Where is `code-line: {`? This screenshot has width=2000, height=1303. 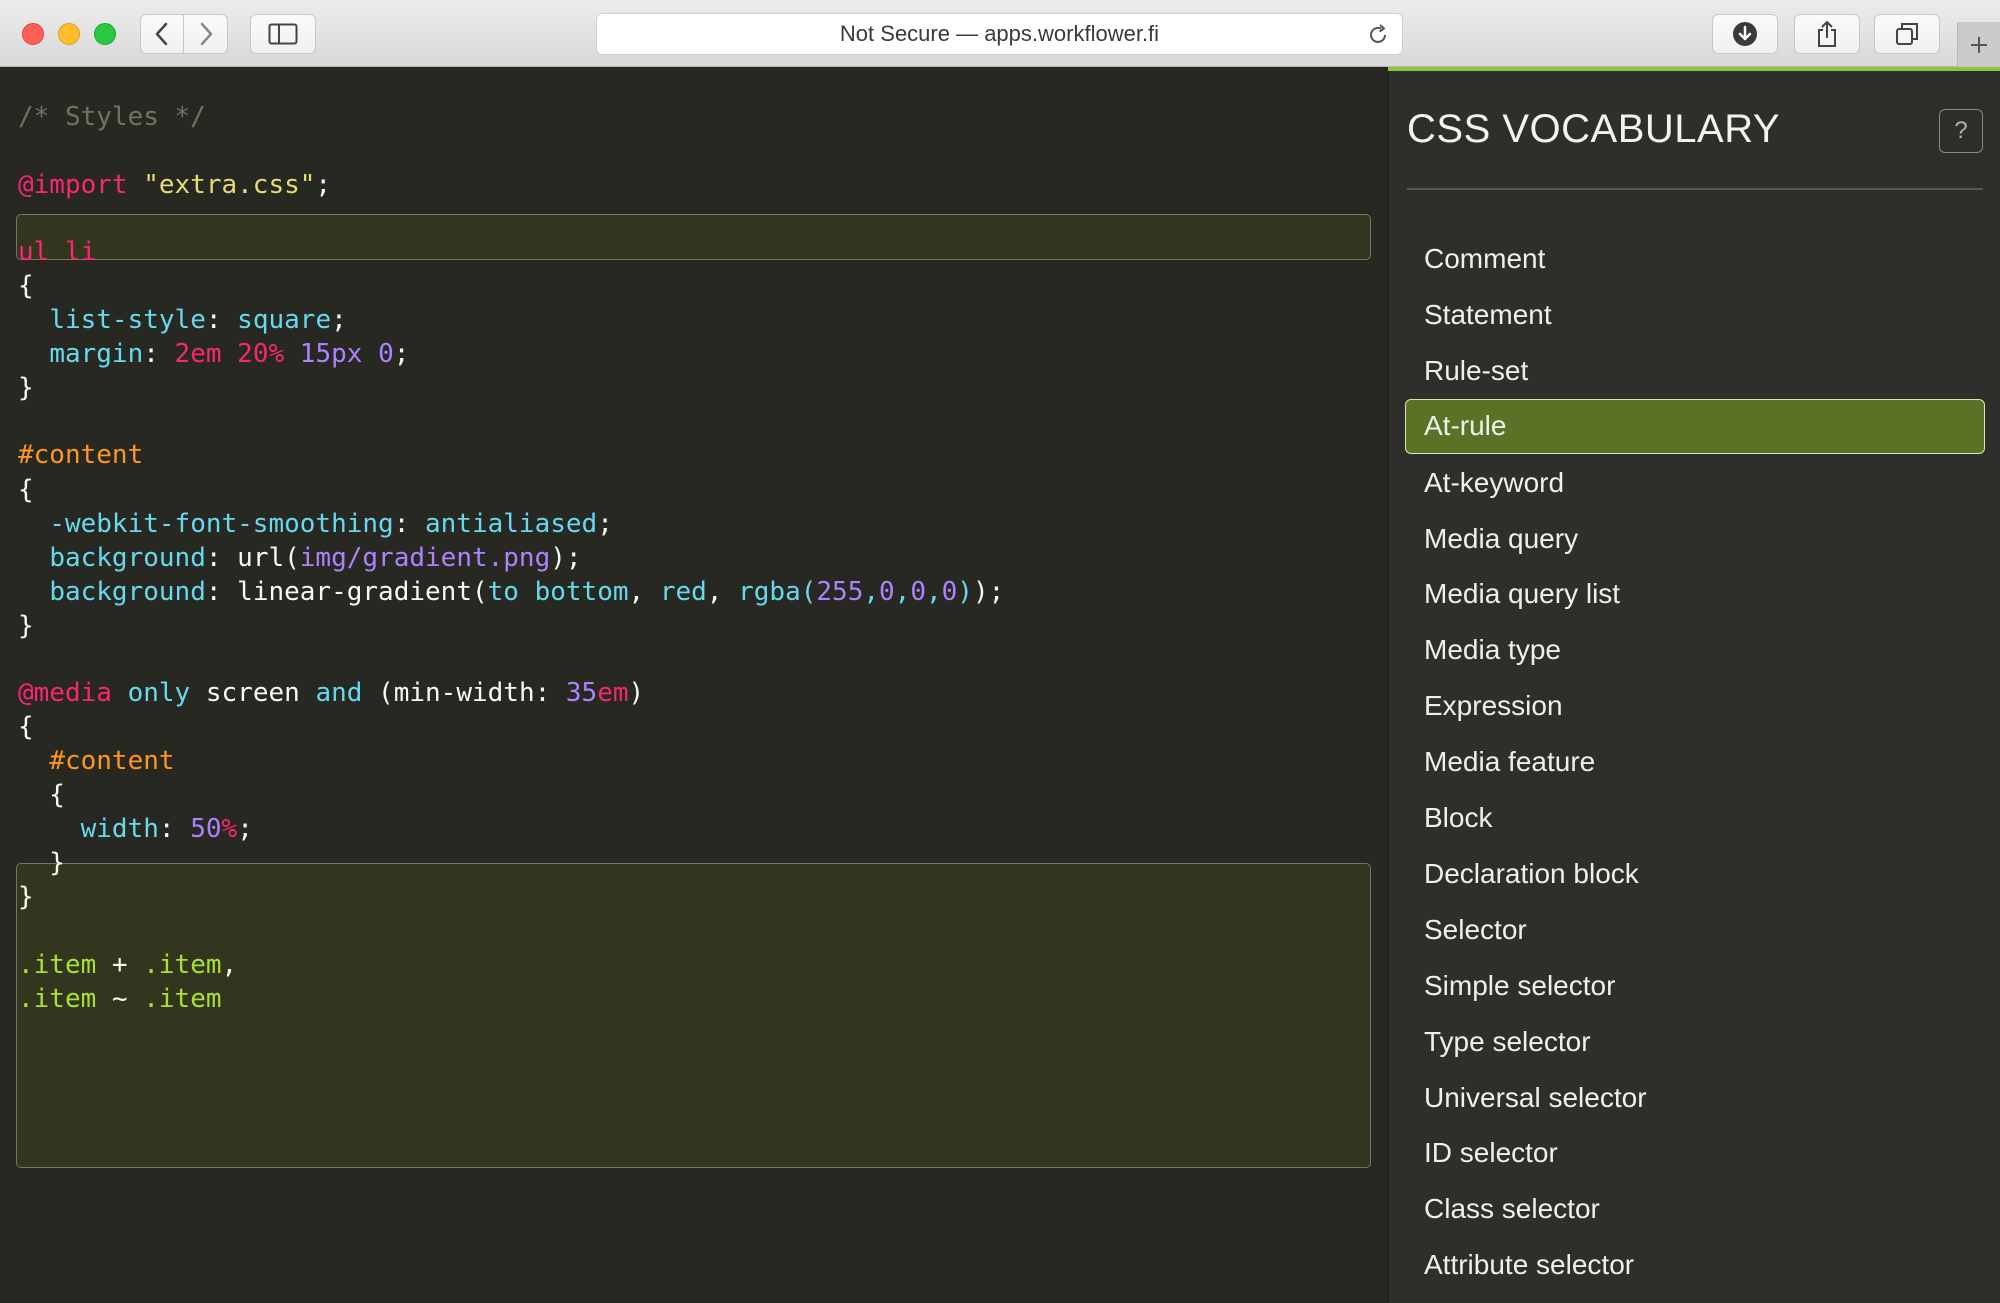
code-line: { is located at coordinates (26, 490).